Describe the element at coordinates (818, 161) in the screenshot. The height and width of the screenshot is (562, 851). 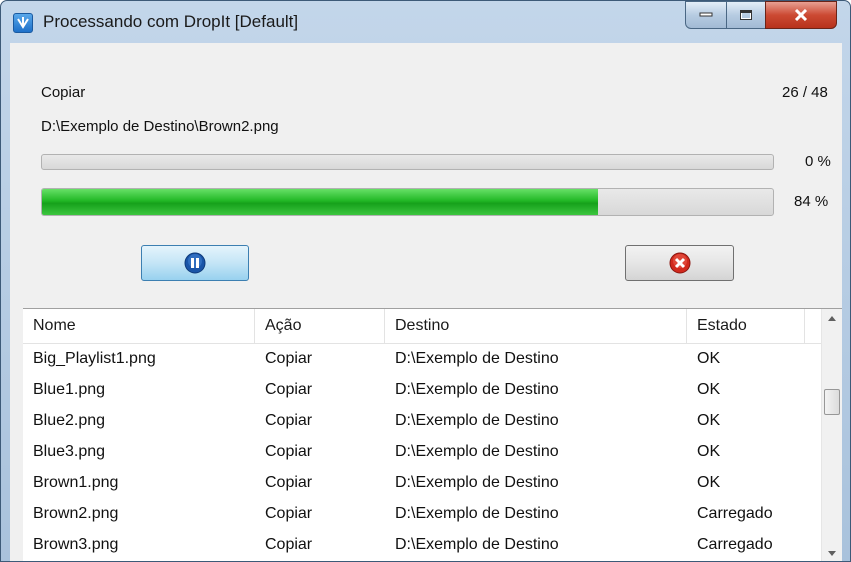
I see `file-progress-text: 0 %` at that location.